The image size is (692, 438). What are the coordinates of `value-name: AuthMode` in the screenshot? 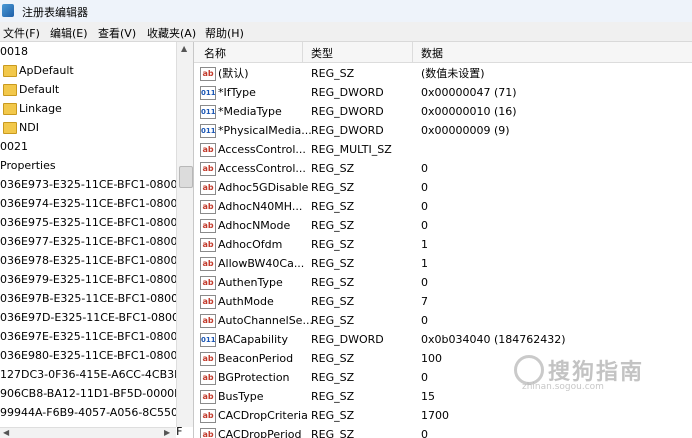 It's located at (246, 301).